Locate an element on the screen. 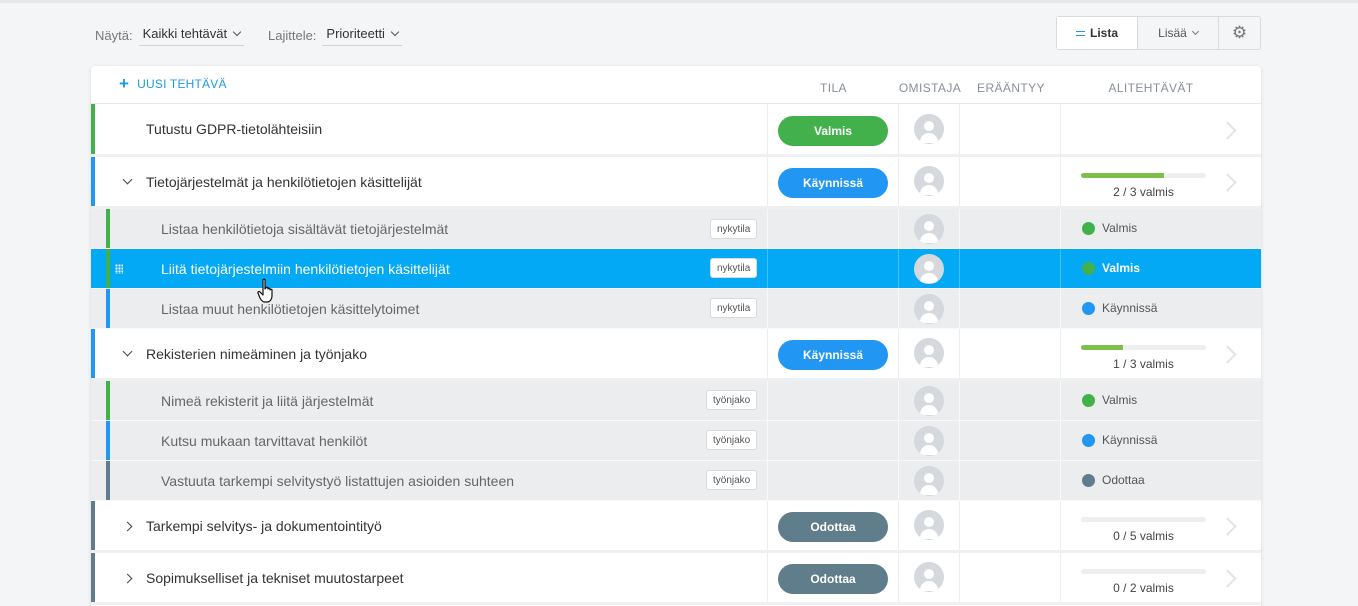  drag-handle-icon is located at coordinates (119, 269).